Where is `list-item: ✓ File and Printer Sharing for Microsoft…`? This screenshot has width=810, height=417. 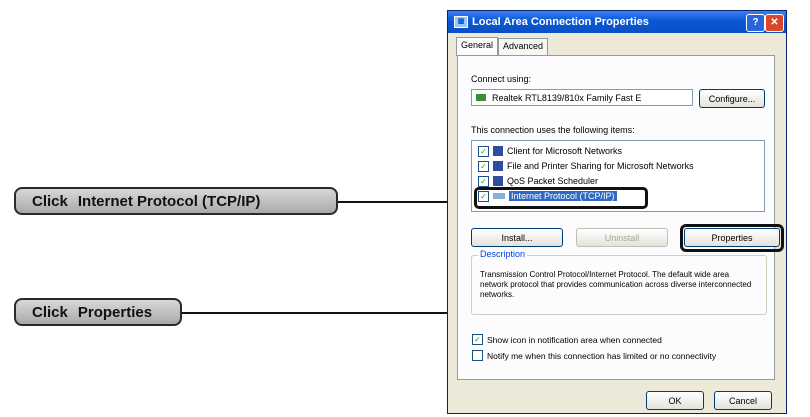
list-item: ✓ File and Printer Sharing for Microsoft… is located at coordinates (586, 166).